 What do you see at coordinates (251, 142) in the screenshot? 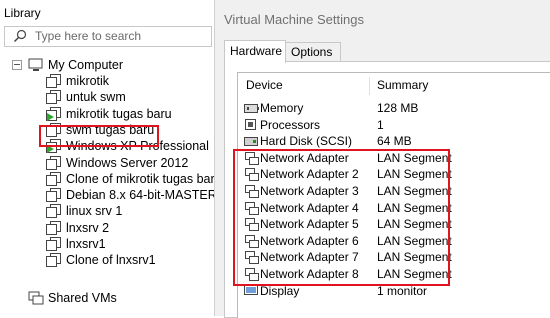
I see `hard-disk-icon` at bounding box center [251, 142].